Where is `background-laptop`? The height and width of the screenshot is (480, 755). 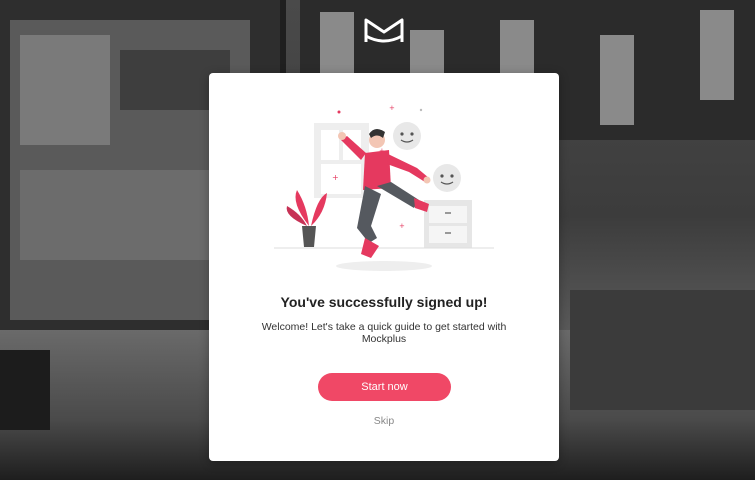
background-laptop is located at coordinates (662, 350).